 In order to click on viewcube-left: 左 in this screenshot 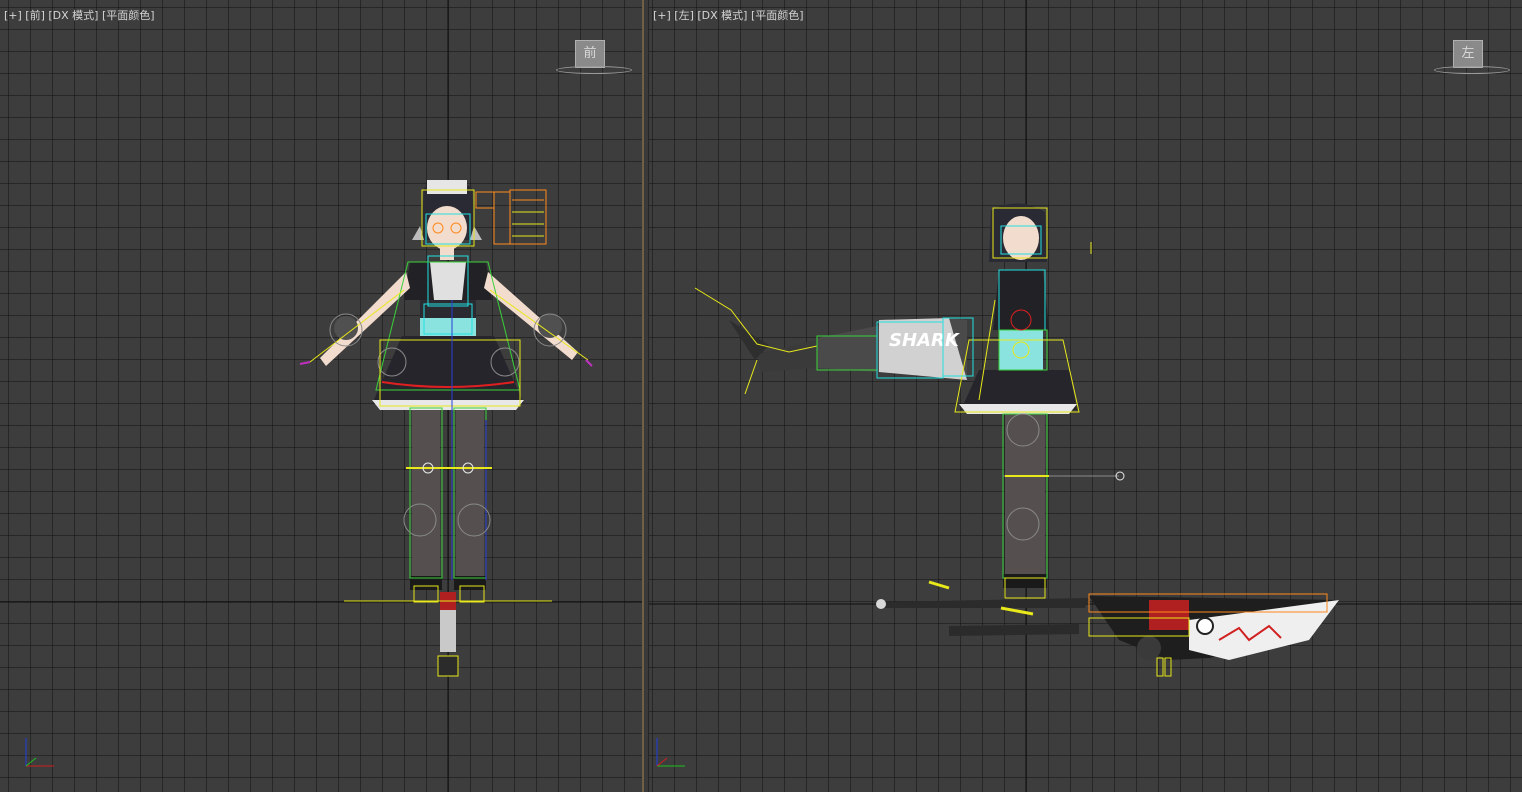, I will do `click(1472, 58)`.